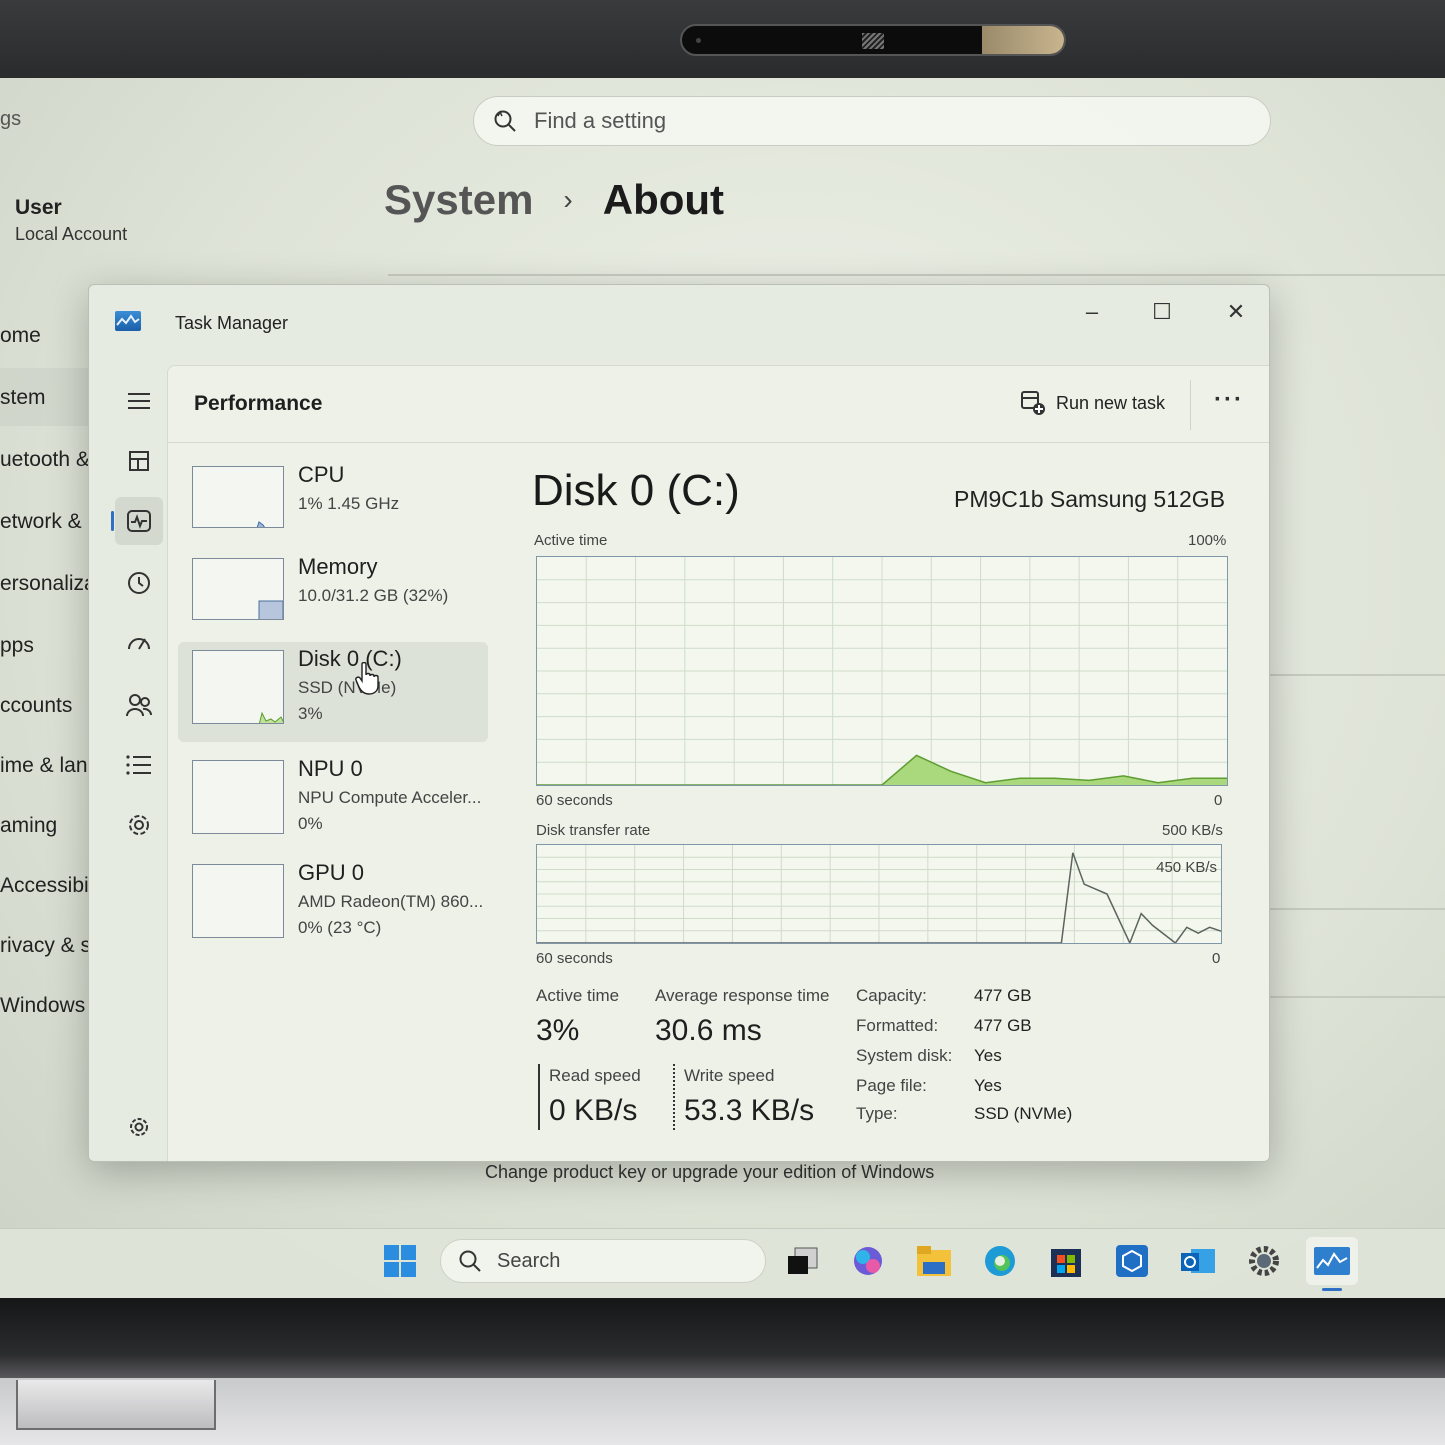 This screenshot has height=1445, width=1445. Describe the element at coordinates (321, 474) in the screenshot. I see `device-name: CPU` at that location.